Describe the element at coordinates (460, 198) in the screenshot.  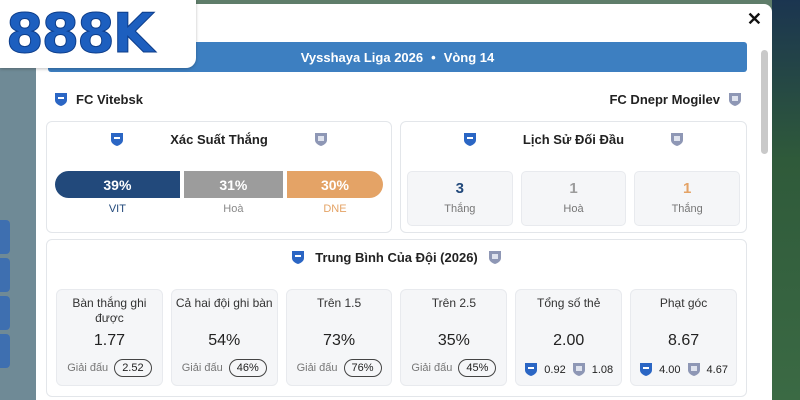
I see `h2h-home-wins: 3 Thắng` at that location.